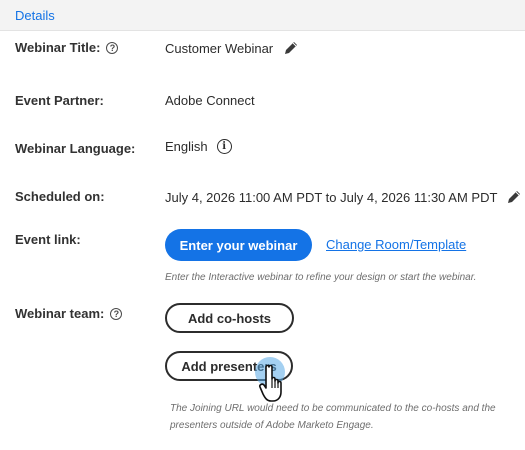 The height and width of the screenshot is (450, 525). I want to click on event-partner-label-row: Event Partner:, so click(59, 100).